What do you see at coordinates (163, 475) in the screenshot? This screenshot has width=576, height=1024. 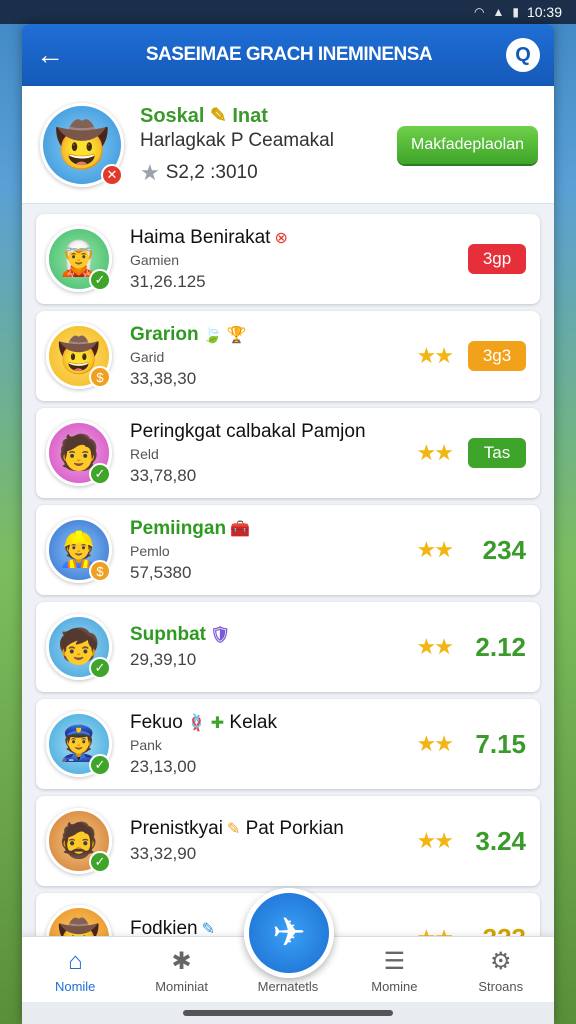 I see `row-meta: 33,78,80` at bounding box center [163, 475].